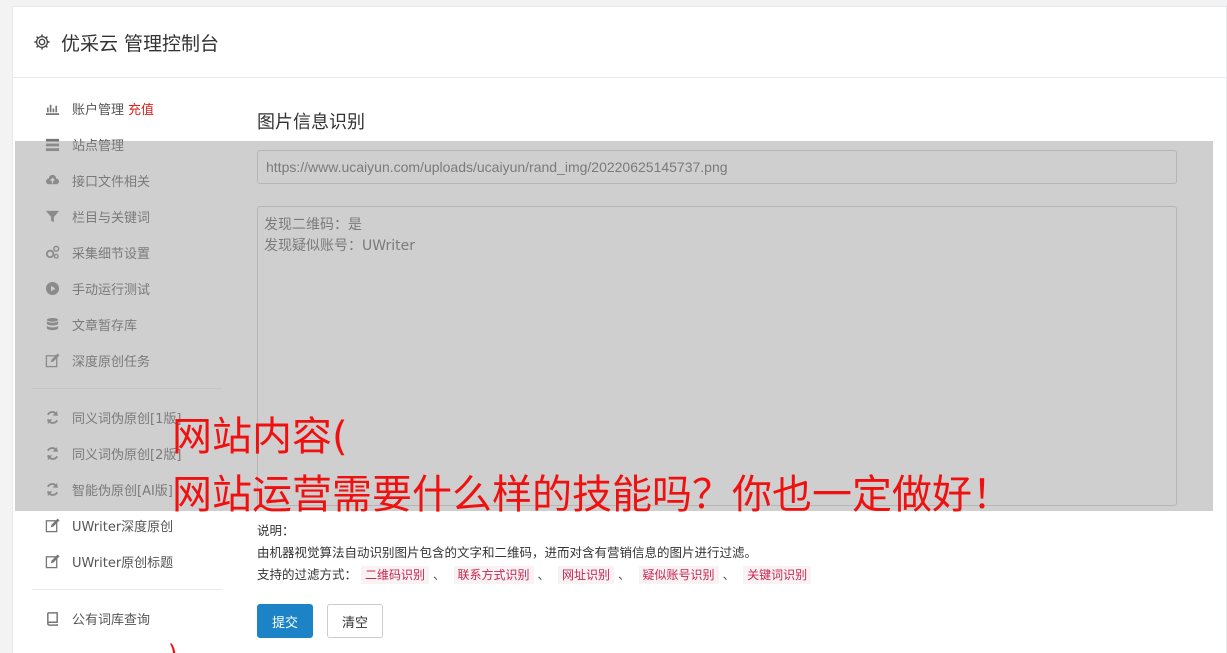  I want to click on sidebar-item-label: UWriter原创标题, so click(123, 563).